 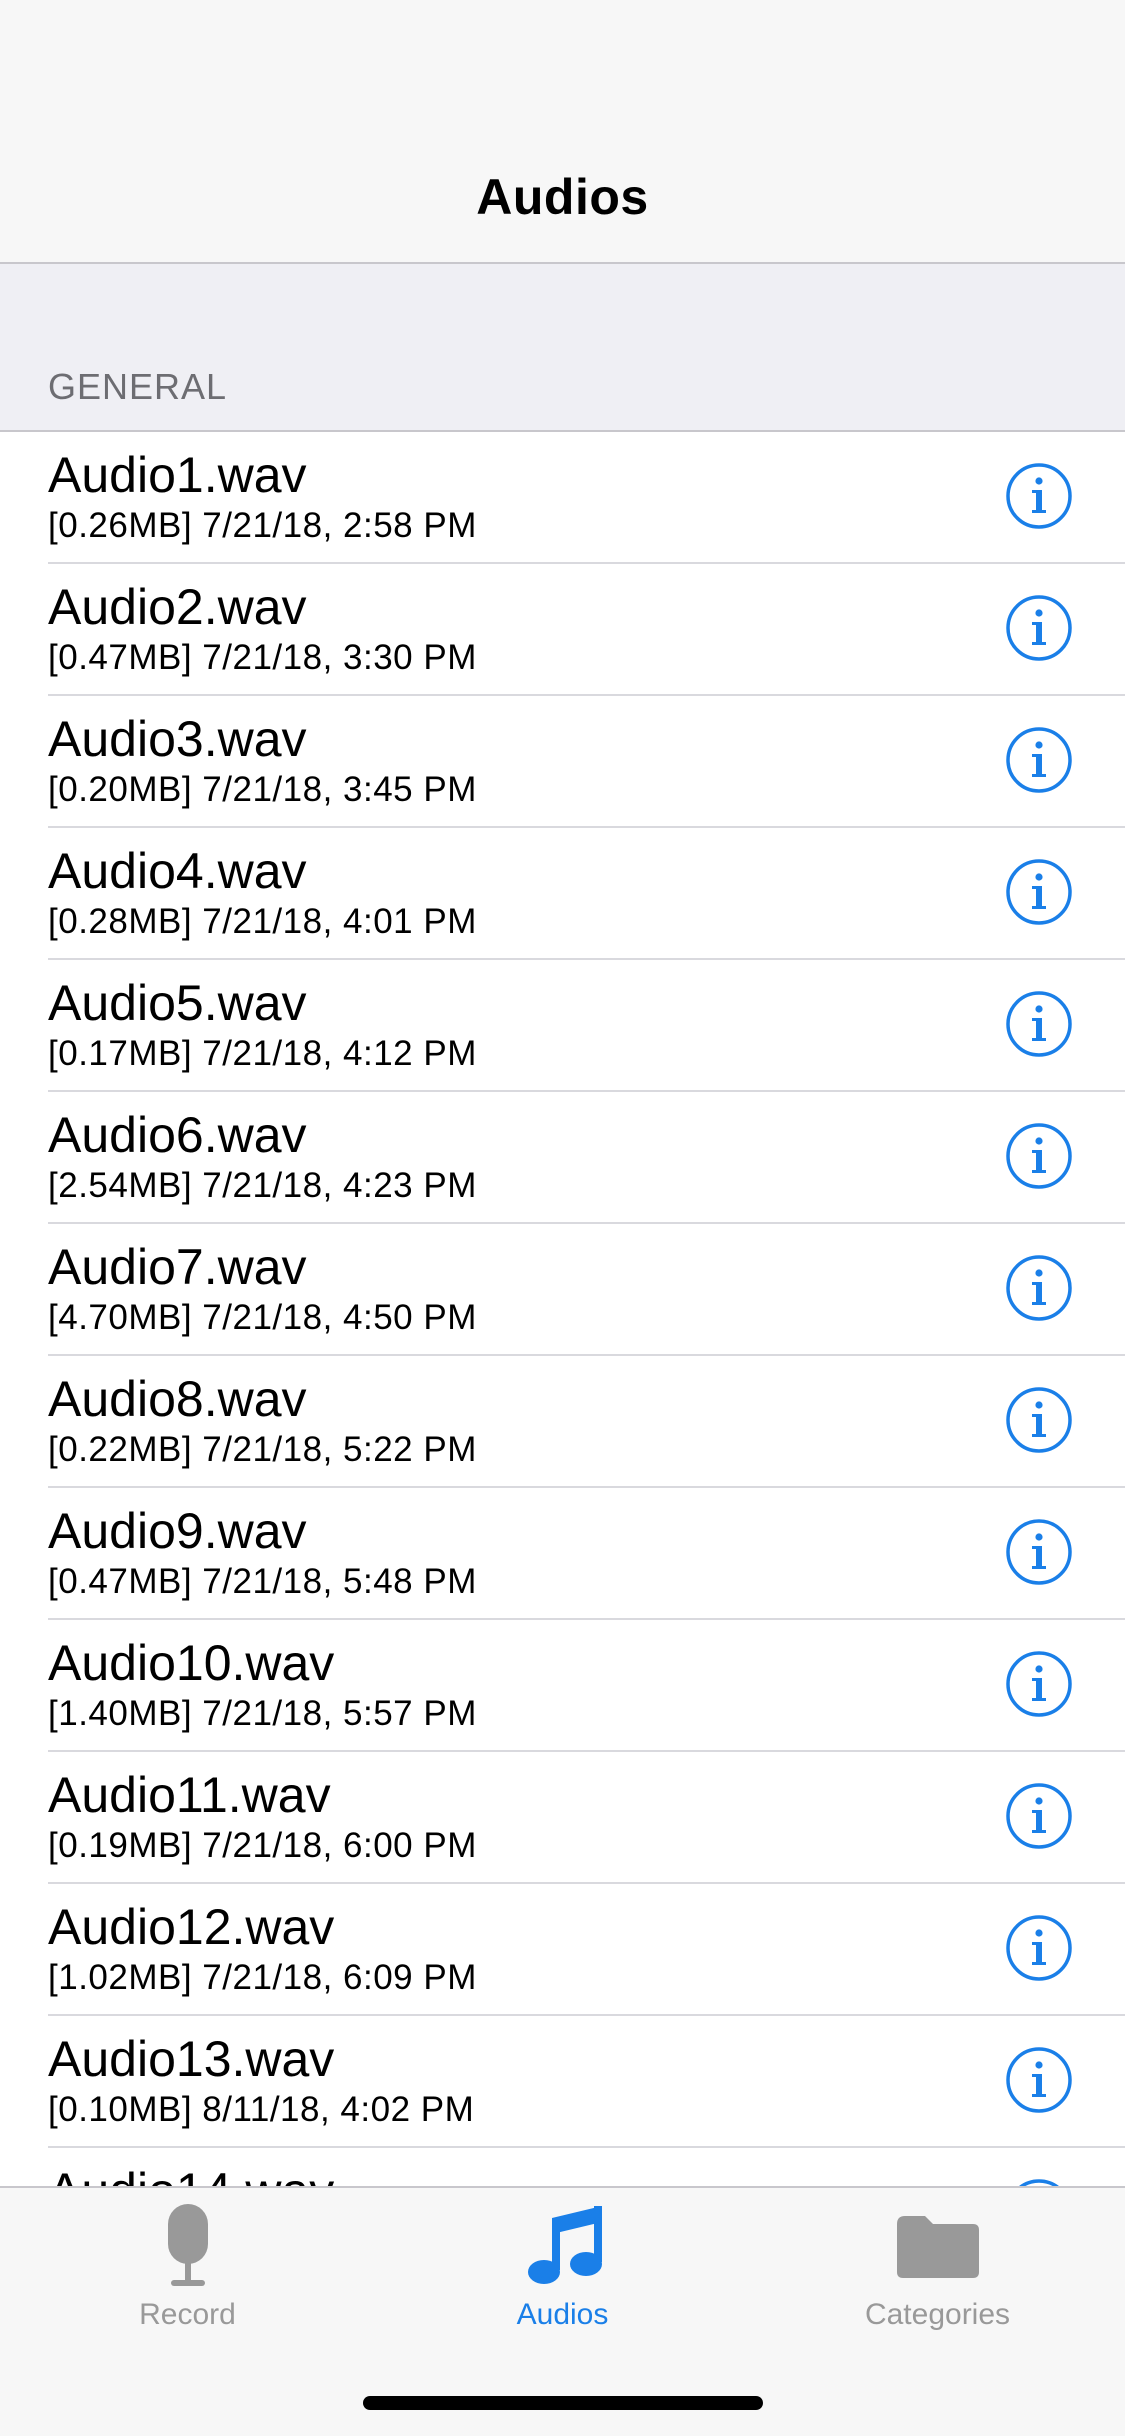 I want to click on audio-details: [0.26MB] 7/21/18, 2:58 PM, so click(x=262, y=525).